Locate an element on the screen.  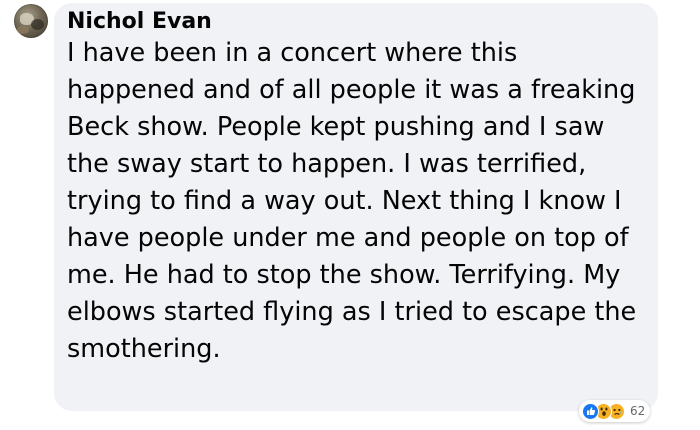
like-icon is located at coordinates (590, 411).